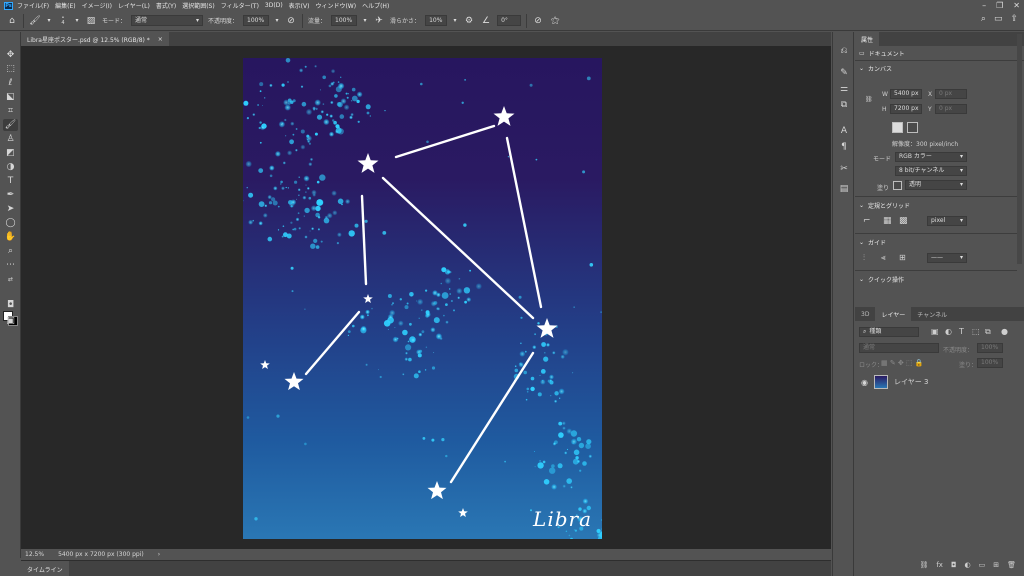 This screenshot has width=1024, height=576. Describe the element at coordinates (999, 5) in the screenshot. I see `maximize-icon: ❐` at that location.